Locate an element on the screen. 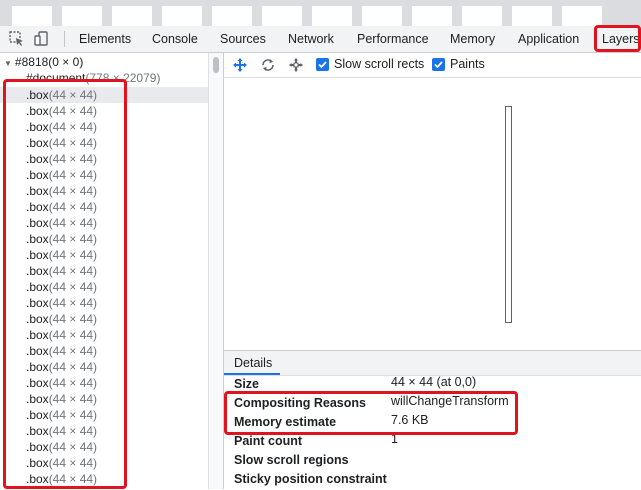 This screenshot has height=490, width=641. tree-root-node: ▼ #8818(0 × 0) is located at coordinates (43, 62).